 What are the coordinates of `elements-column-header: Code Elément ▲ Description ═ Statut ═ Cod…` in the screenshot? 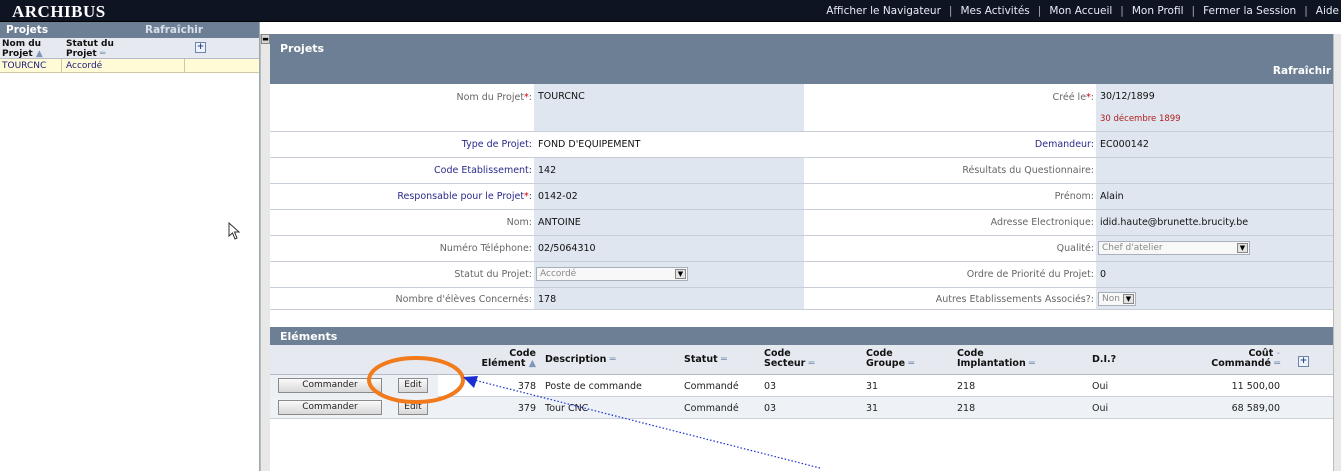 It's located at (805, 360).